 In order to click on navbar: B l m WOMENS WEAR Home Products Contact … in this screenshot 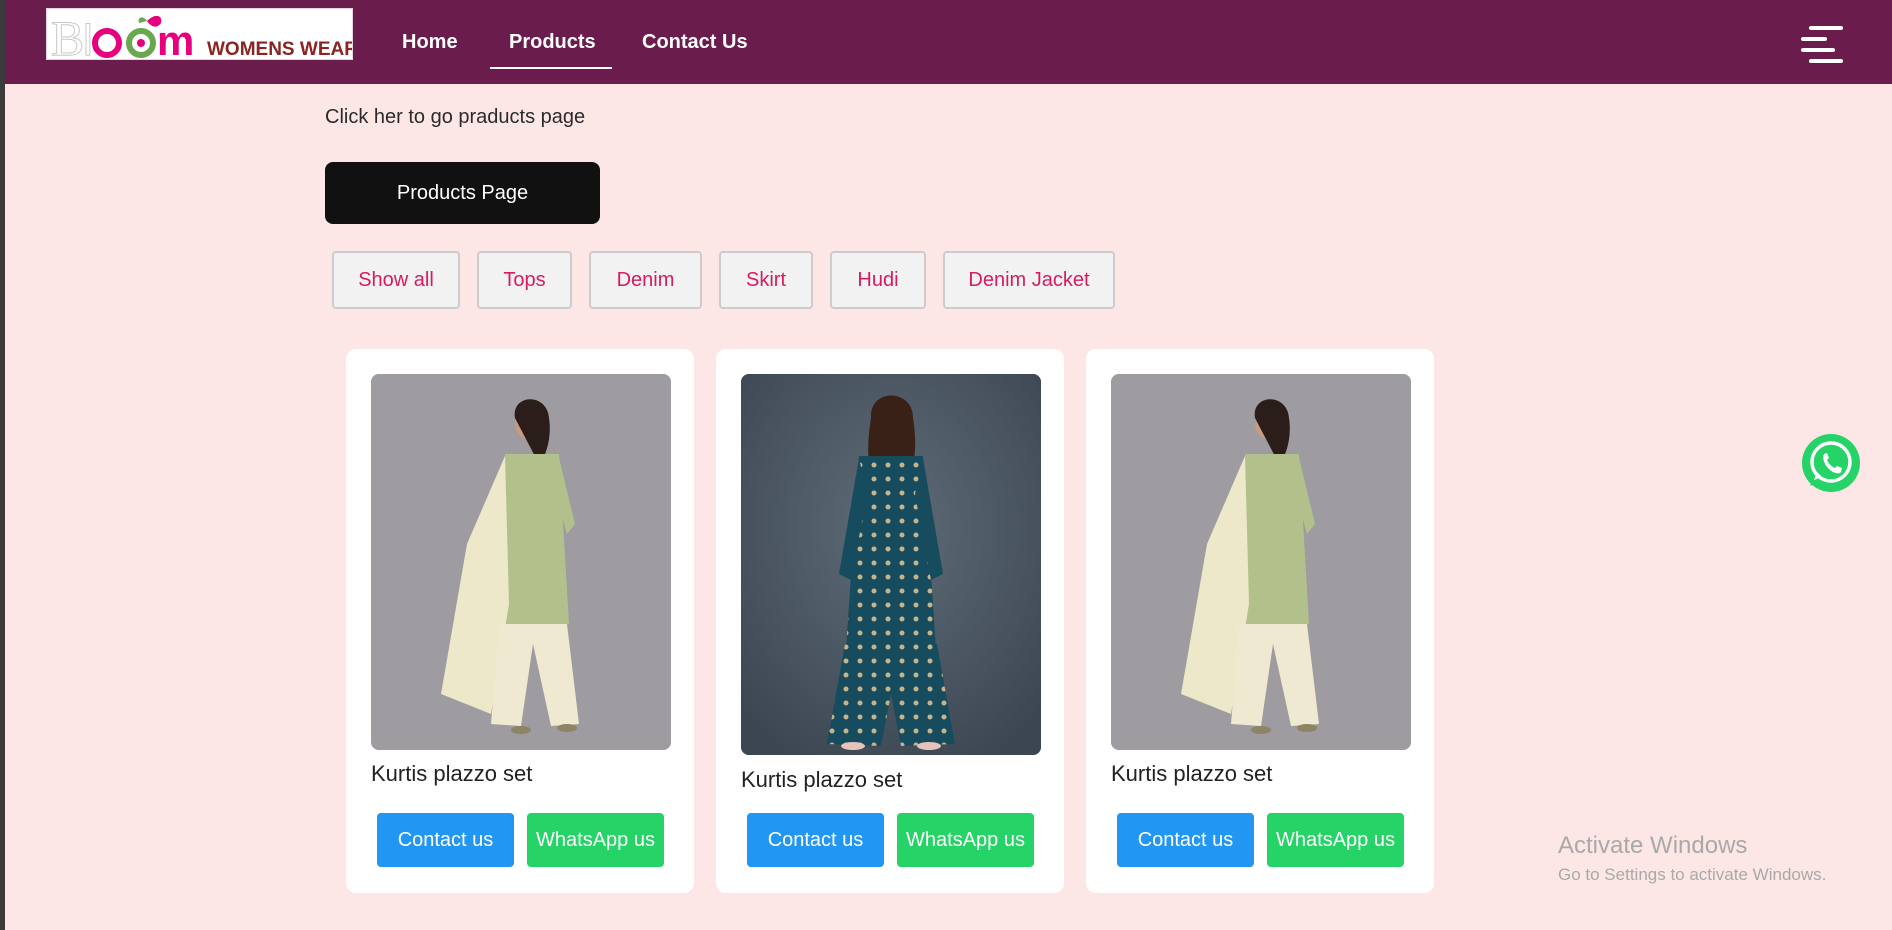, I will do `click(948, 42)`.